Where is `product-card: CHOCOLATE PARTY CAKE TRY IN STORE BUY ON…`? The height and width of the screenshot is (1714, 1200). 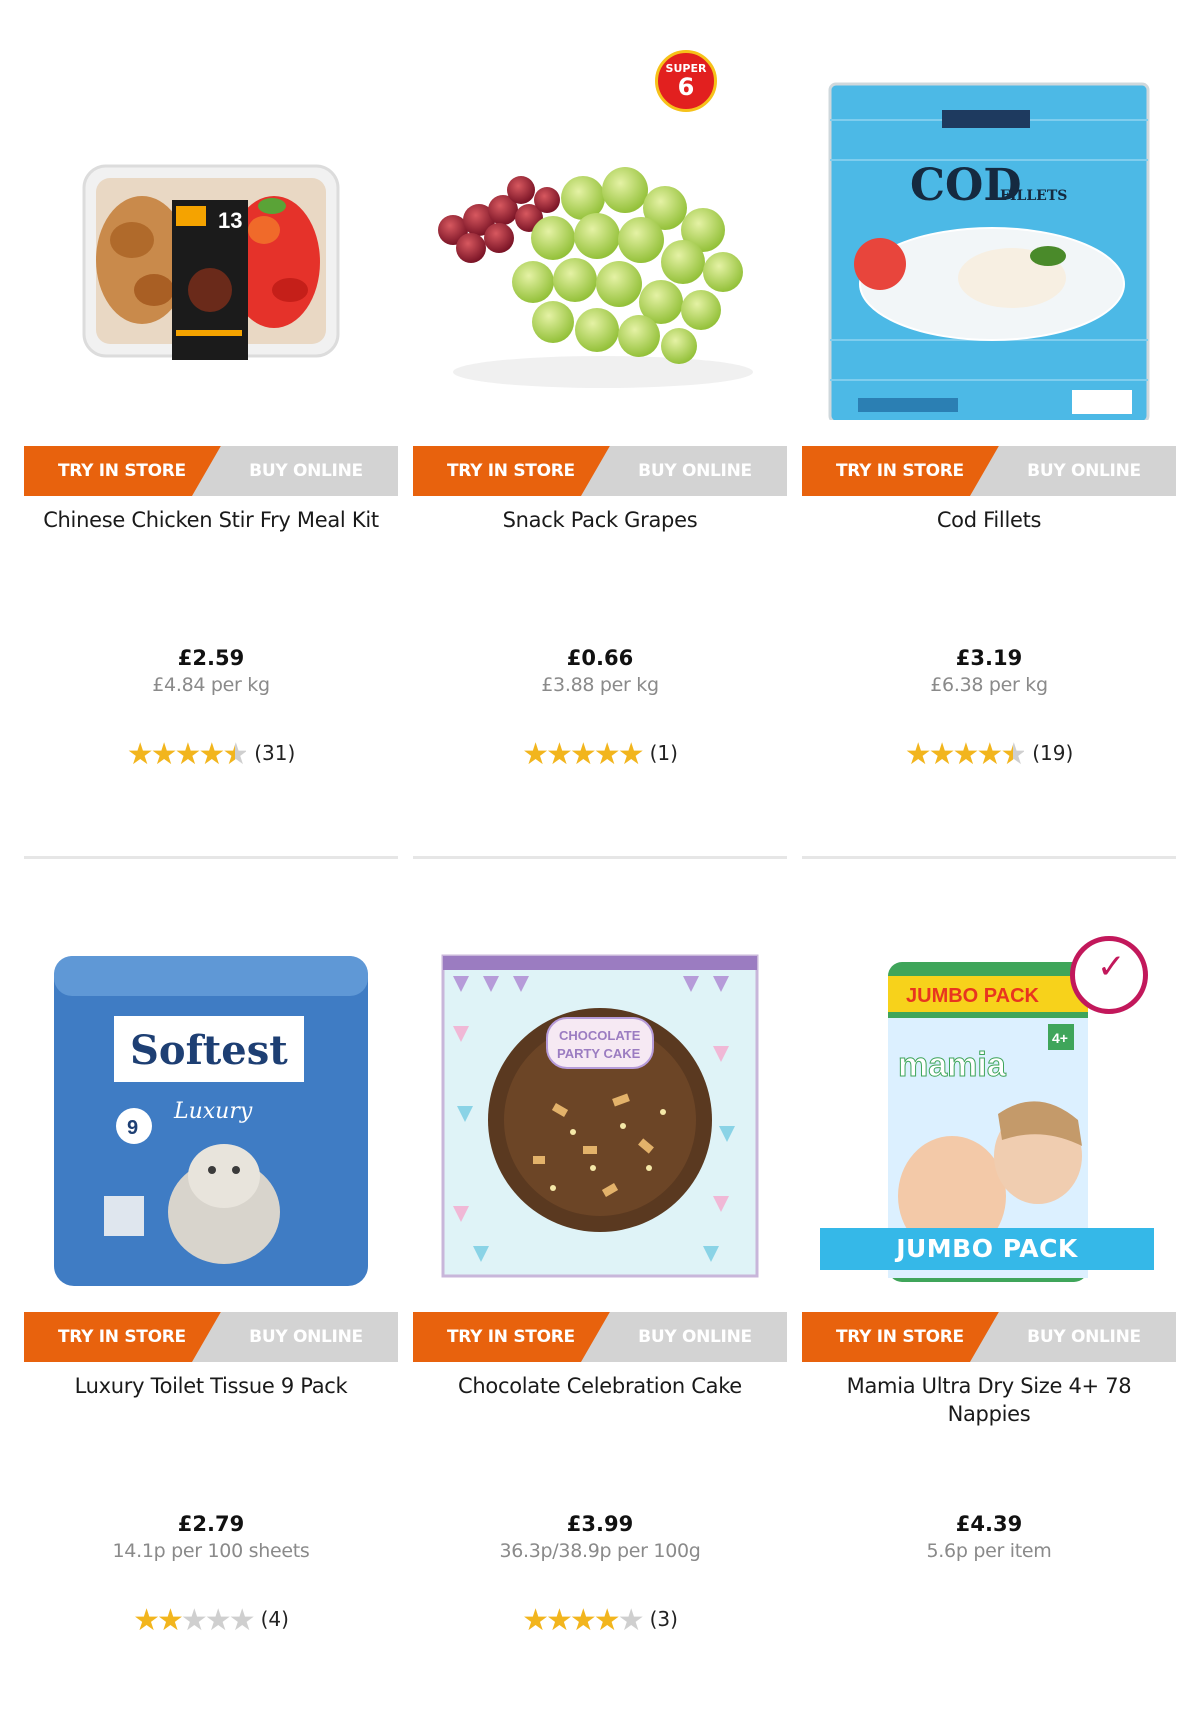
product-card: CHOCOLATE PARTY CAKE TRY IN STORE BUY ON… is located at coordinates (600, 1310).